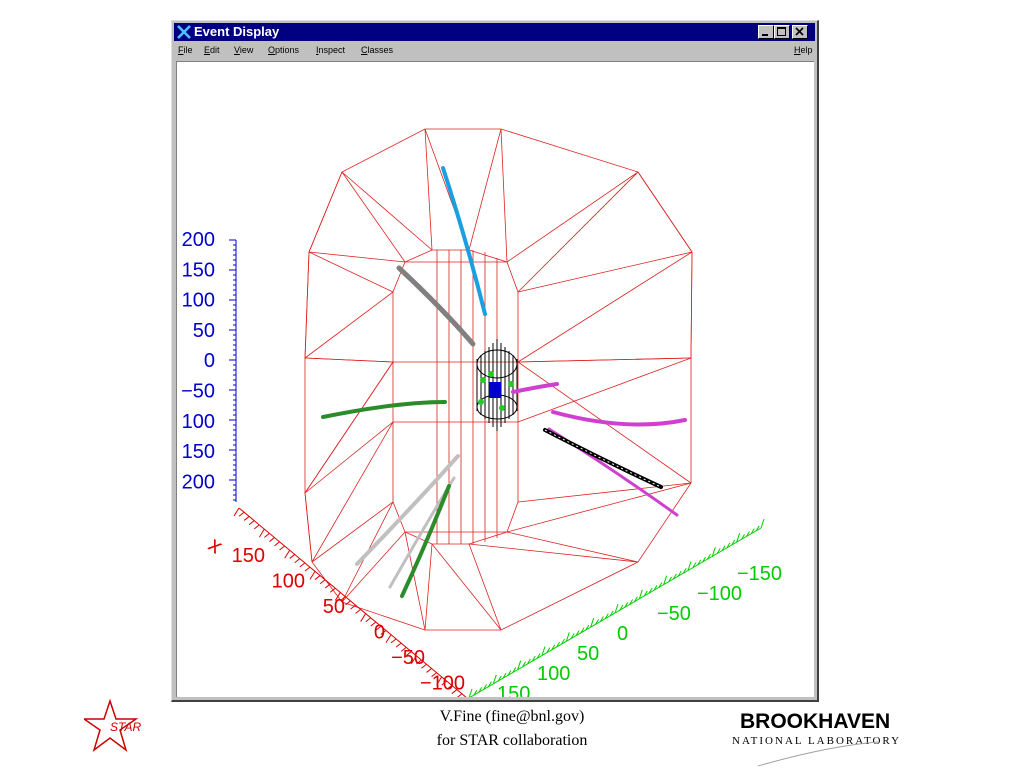  What do you see at coordinates (425, 541) in the screenshot?
I see `track-green-lower` at bounding box center [425, 541].